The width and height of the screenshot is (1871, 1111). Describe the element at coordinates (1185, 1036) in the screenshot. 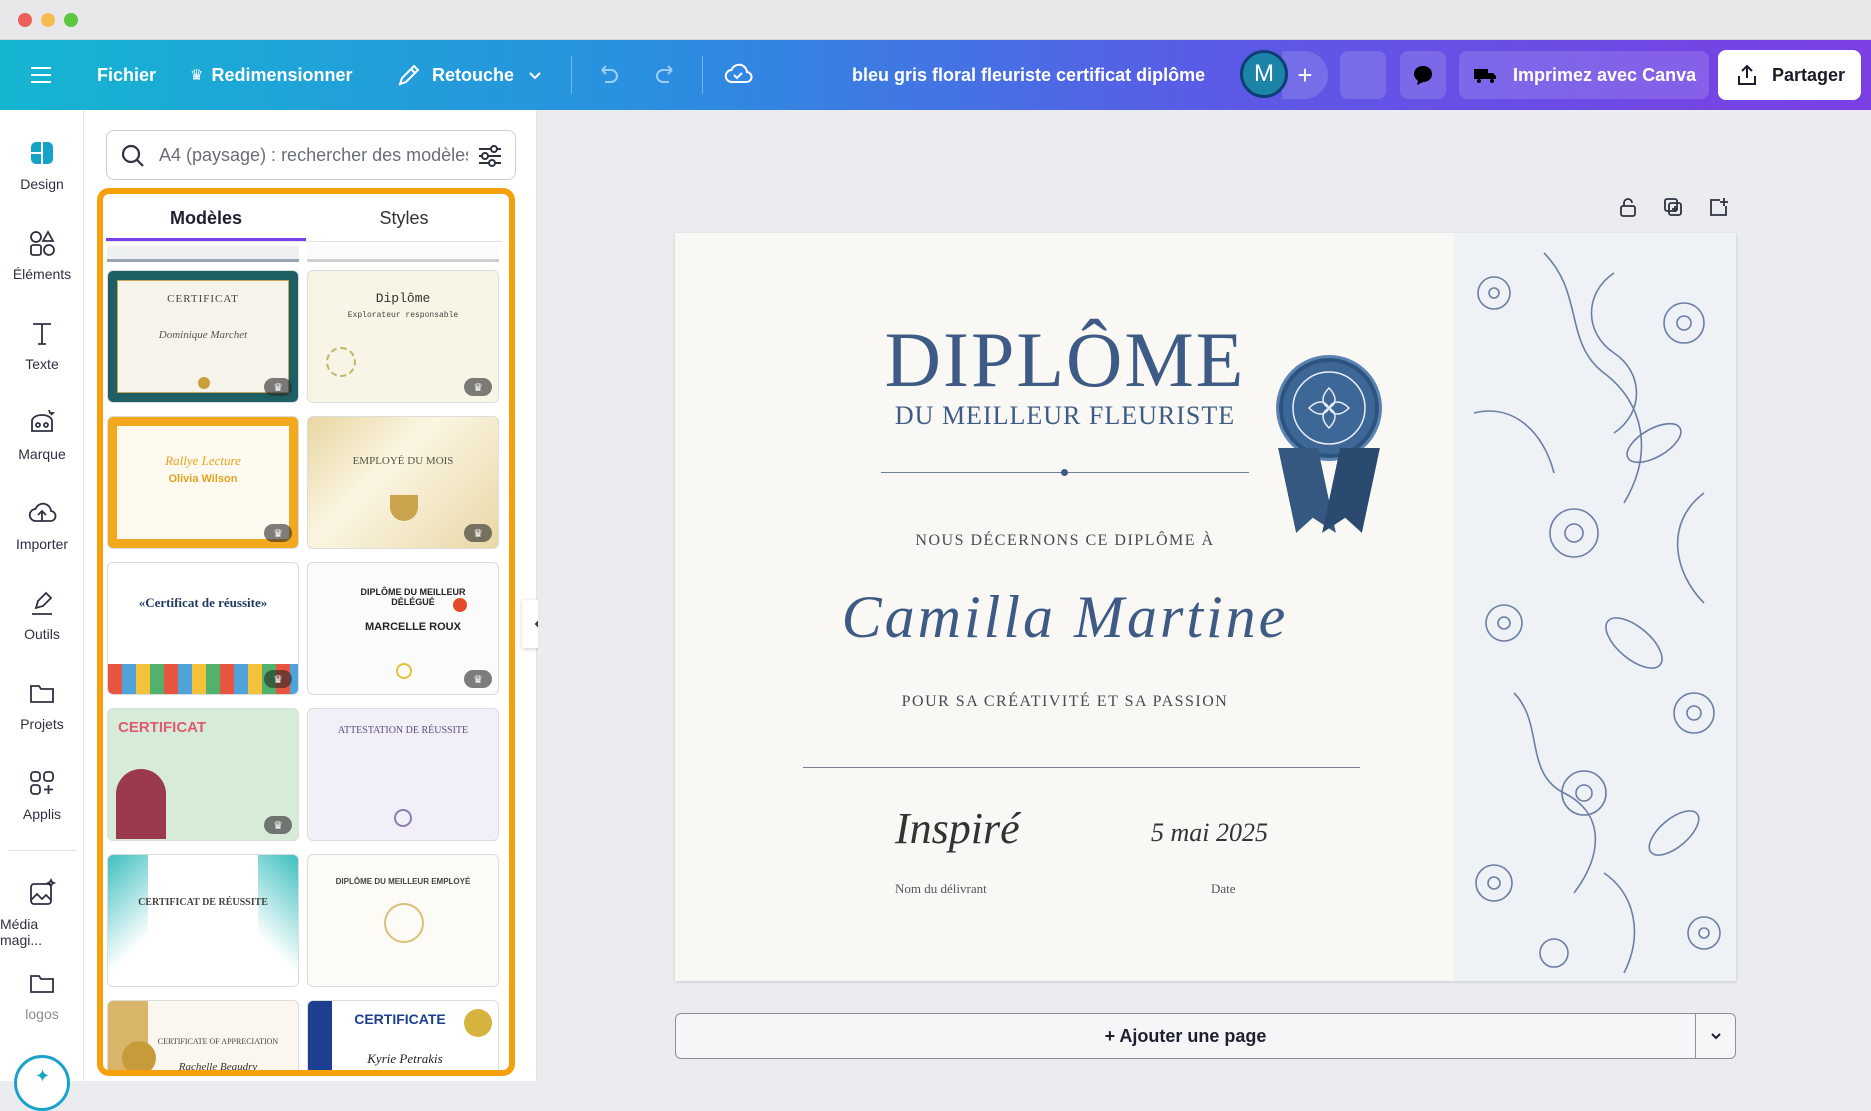

I see `add-page-button: + Ajouter une page` at that location.